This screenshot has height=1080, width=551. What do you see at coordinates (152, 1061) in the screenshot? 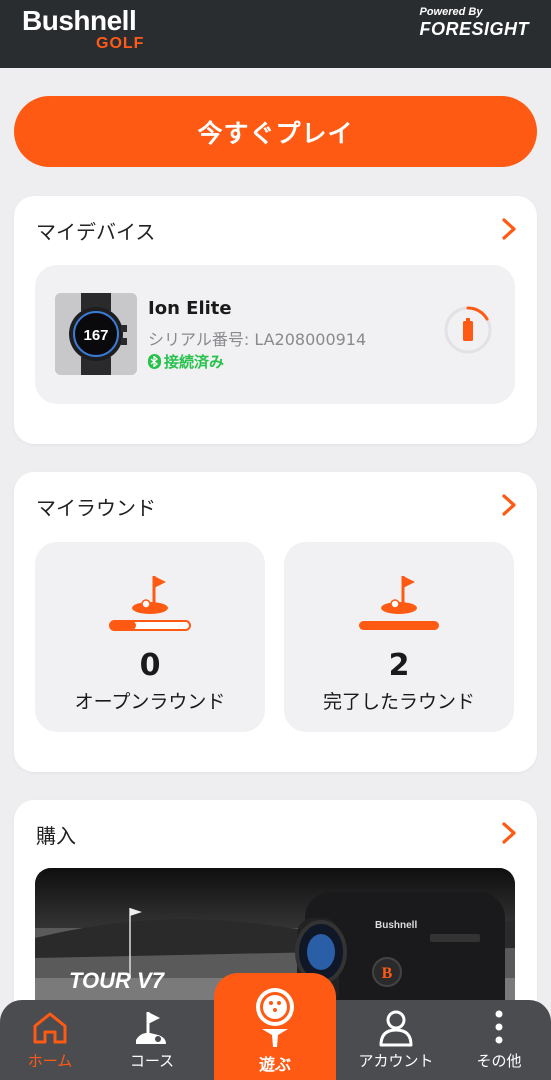
I see `tab-course-label: コース` at bounding box center [152, 1061].